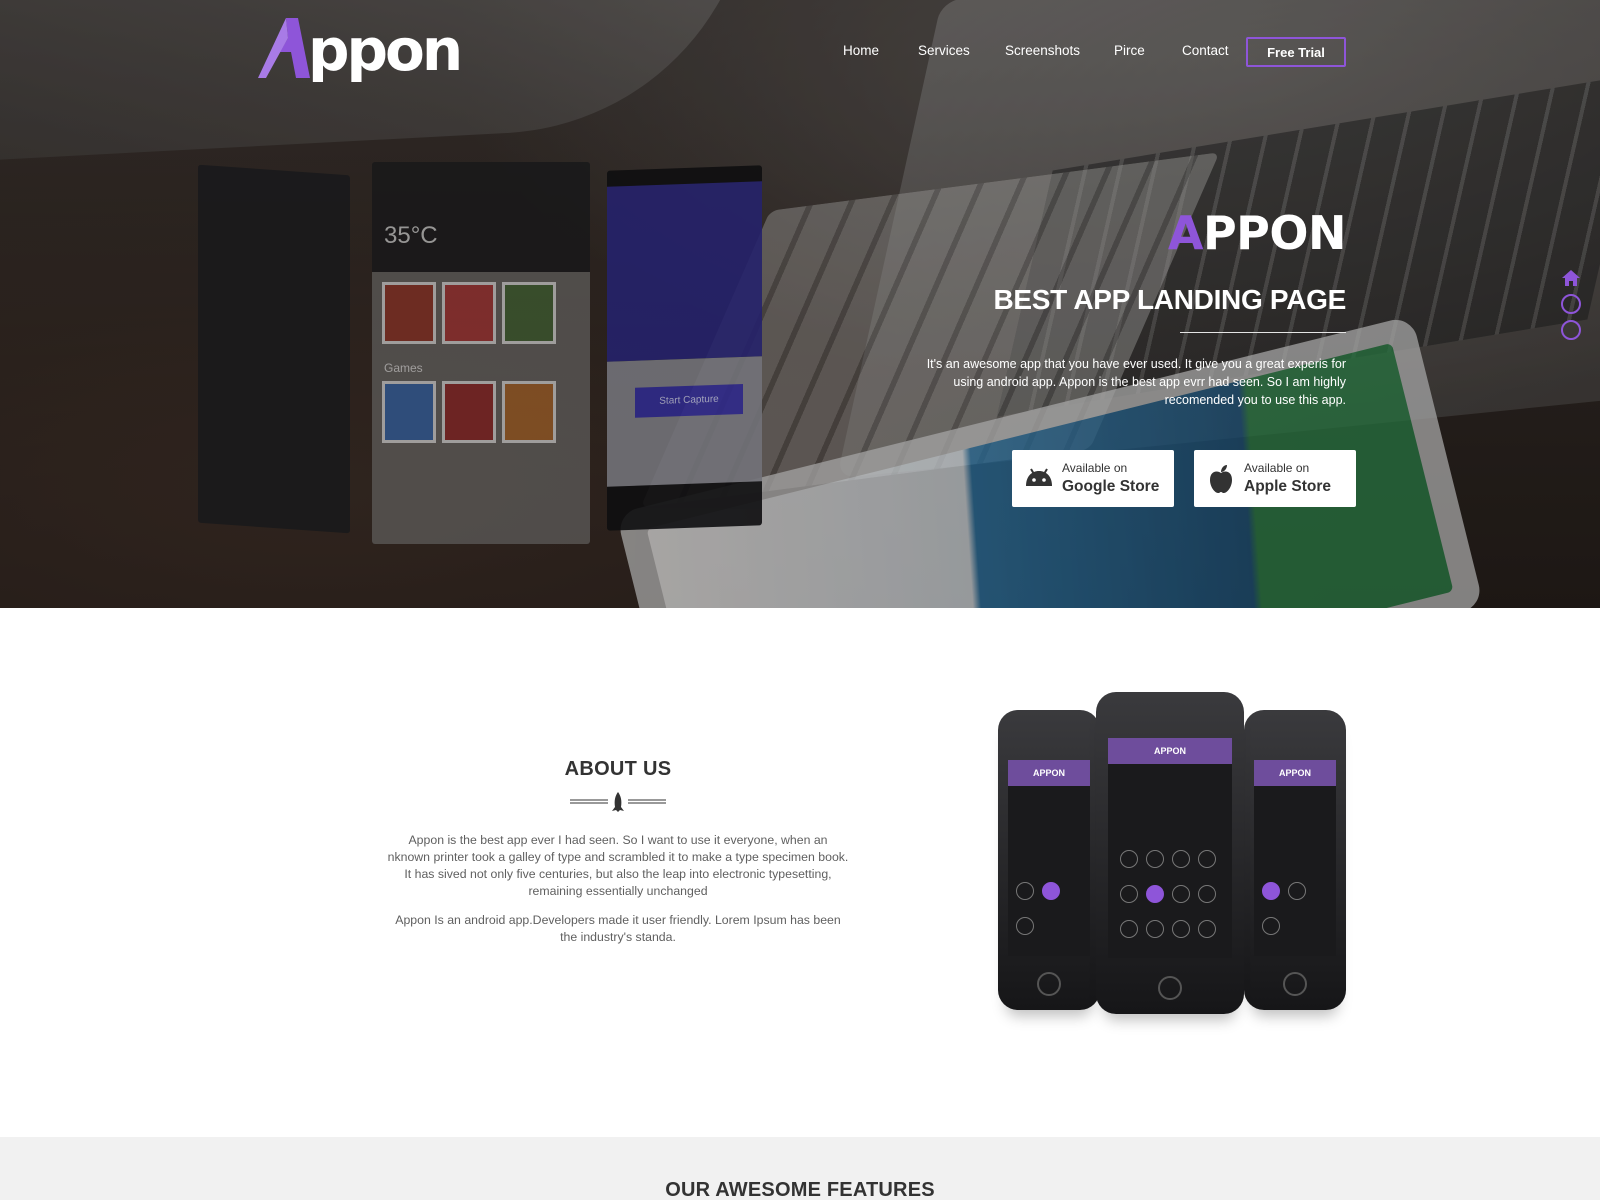 Image resolution: width=1600 pixels, height=1200 pixels. I want to click on hero-title-rest: PPON, so click(1274, 233).